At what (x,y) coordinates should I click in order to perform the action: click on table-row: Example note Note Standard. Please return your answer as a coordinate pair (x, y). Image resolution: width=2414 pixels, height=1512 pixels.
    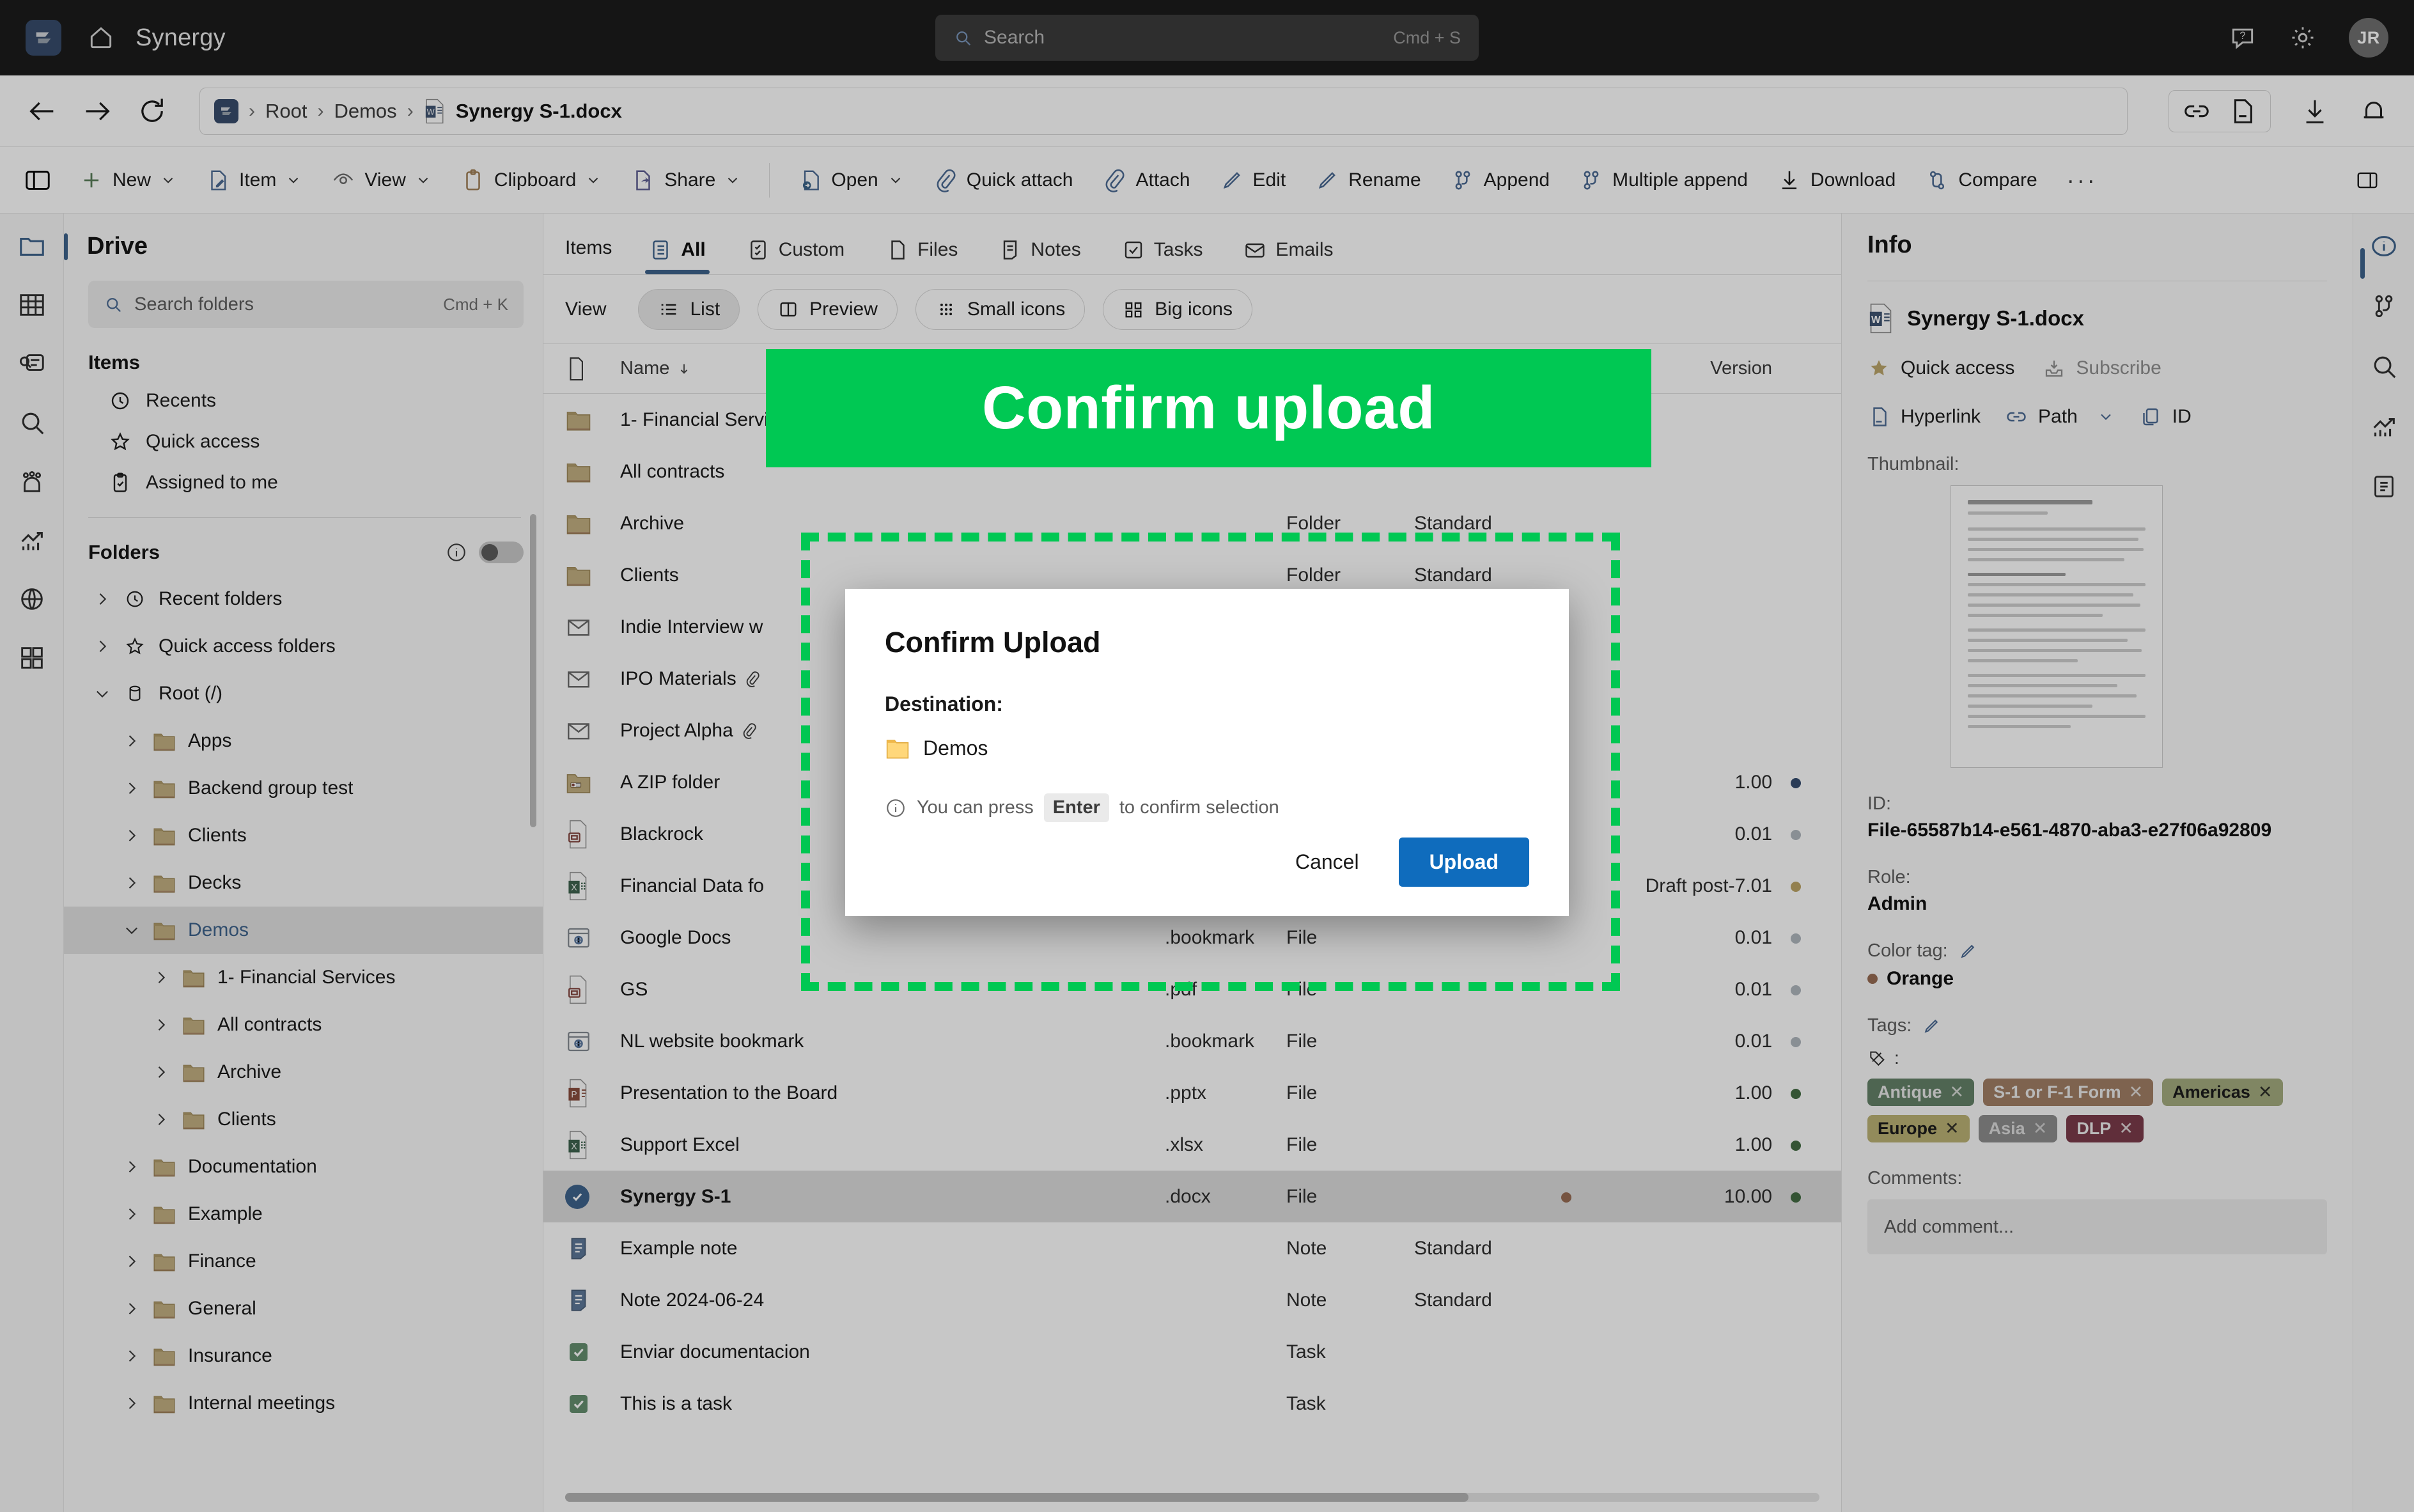
    Looking at the image, I should click on (1192, 1248).